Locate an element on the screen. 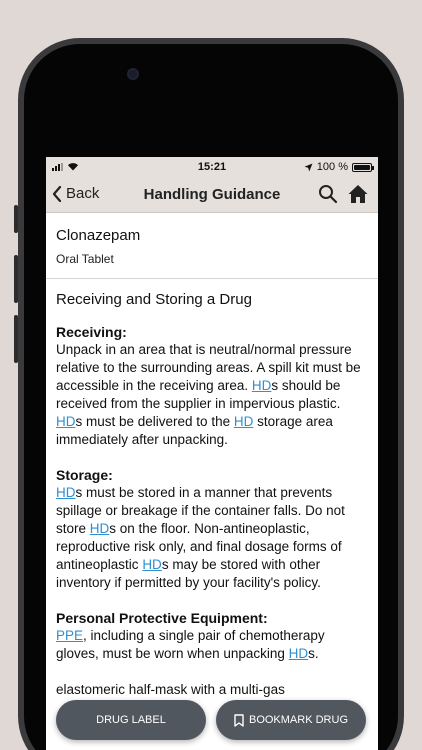 This screenshot has width=422, height=750. storage-heading: Storage: is located at coordinates (84, 475).